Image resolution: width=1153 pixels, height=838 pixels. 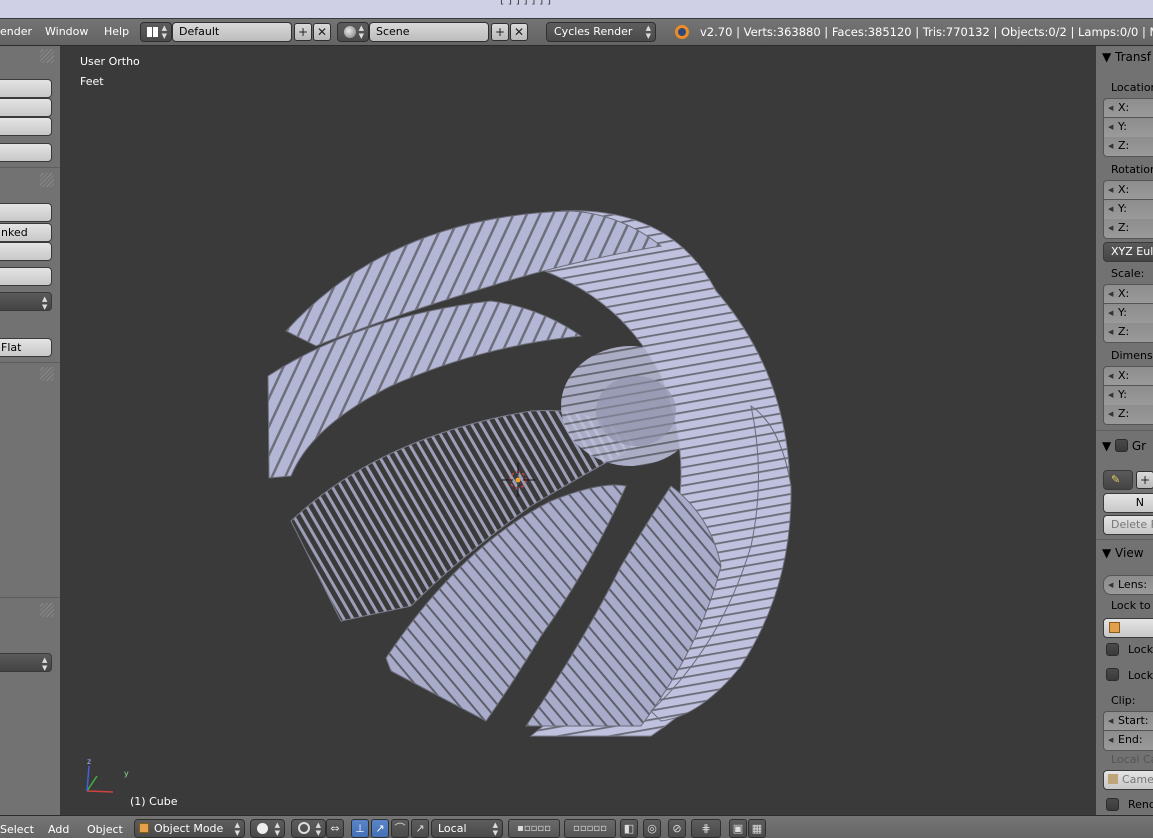 I want to click on view-panel-header: ▼ View, so click(x=1123, y=553).